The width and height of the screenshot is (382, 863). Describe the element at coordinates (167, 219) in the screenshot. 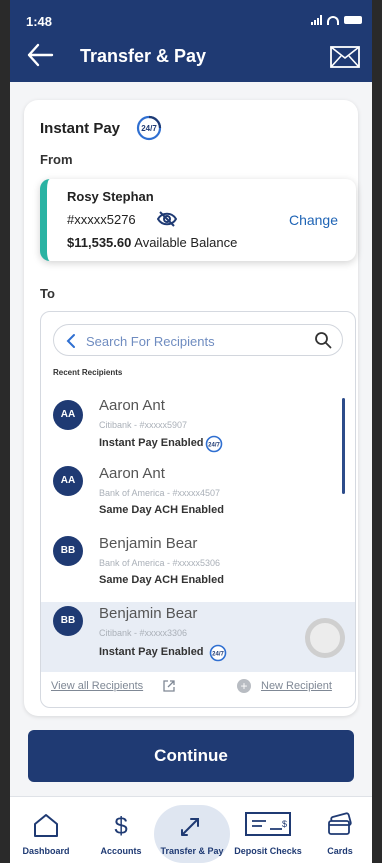

I see `eye-slash-icon` at that location.